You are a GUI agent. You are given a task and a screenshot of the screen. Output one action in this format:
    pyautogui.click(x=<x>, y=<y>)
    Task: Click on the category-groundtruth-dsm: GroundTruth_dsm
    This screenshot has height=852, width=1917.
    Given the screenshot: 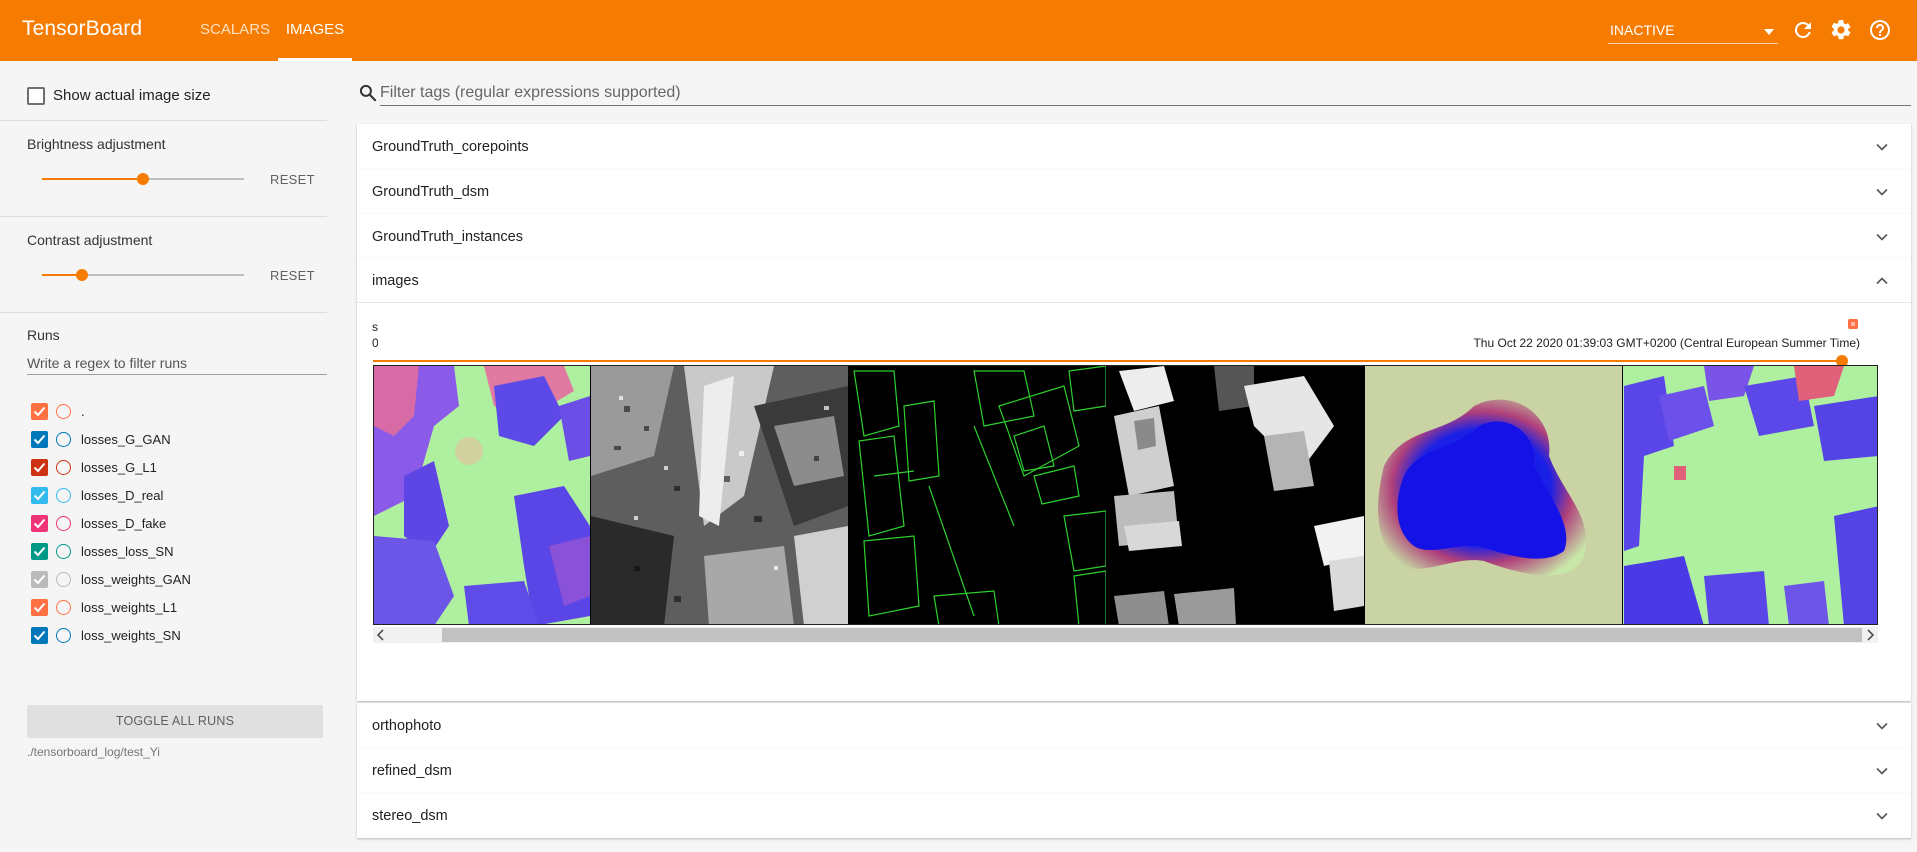 What is the action you would take?
    pyautogui.click(x=1134, y=191)
    